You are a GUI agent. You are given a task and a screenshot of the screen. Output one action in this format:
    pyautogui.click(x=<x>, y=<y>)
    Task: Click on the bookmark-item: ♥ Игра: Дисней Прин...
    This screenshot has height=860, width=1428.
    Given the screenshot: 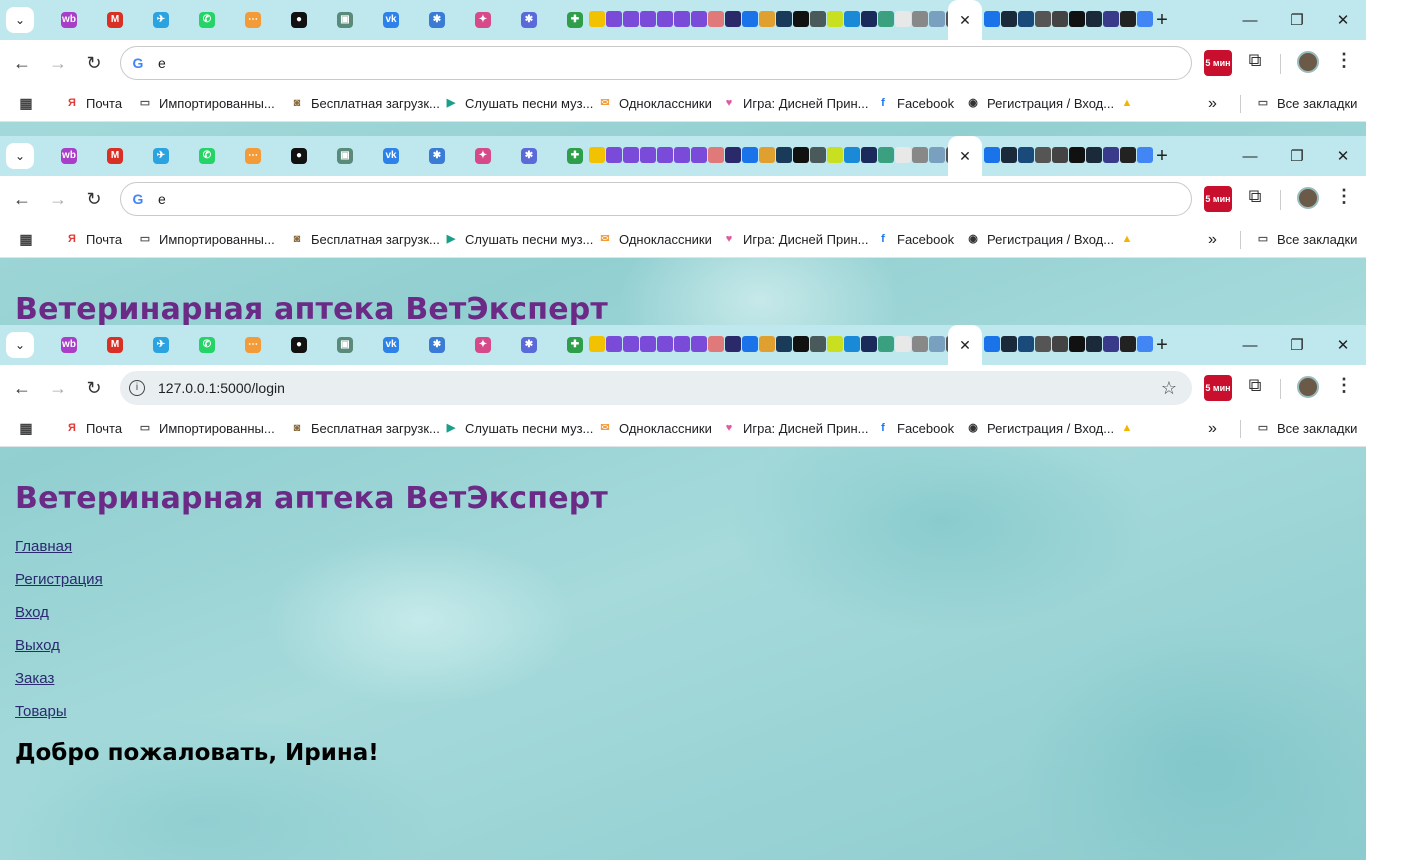 What is the action you would take?
    pyautogui.click(x=795, y=103)
    